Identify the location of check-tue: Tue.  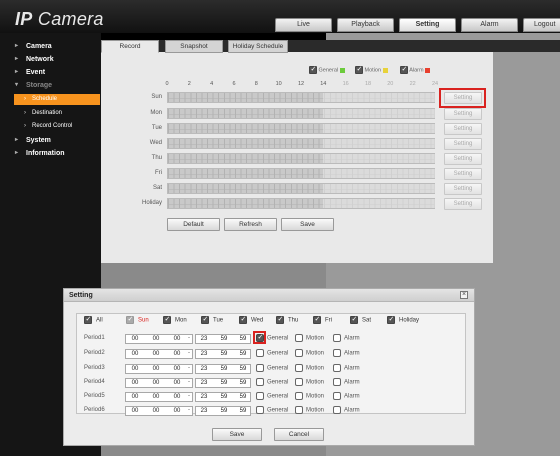
(212, 320).